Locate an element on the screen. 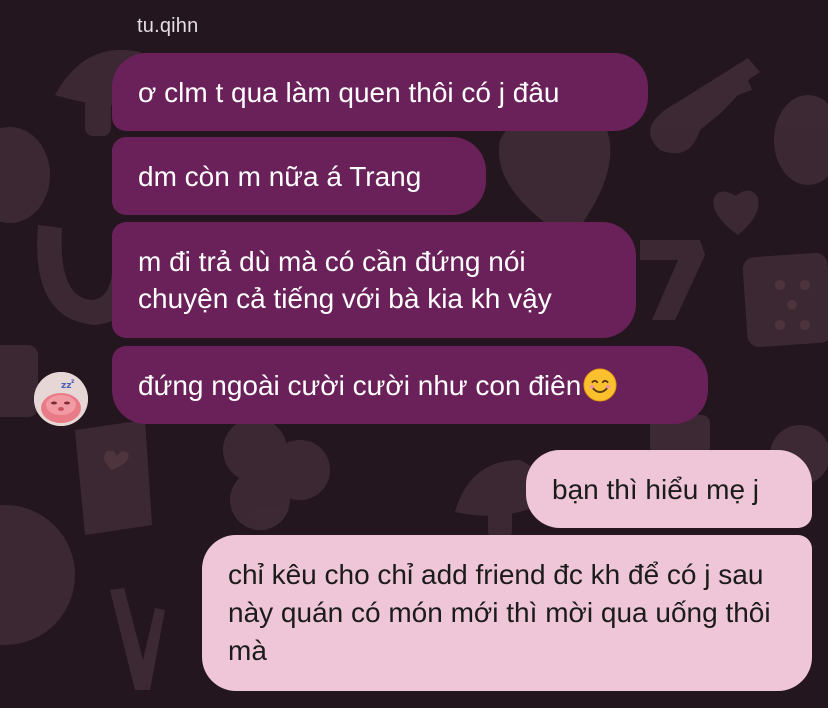  sender-avatar: zz z is located at coordinates (61, 399).